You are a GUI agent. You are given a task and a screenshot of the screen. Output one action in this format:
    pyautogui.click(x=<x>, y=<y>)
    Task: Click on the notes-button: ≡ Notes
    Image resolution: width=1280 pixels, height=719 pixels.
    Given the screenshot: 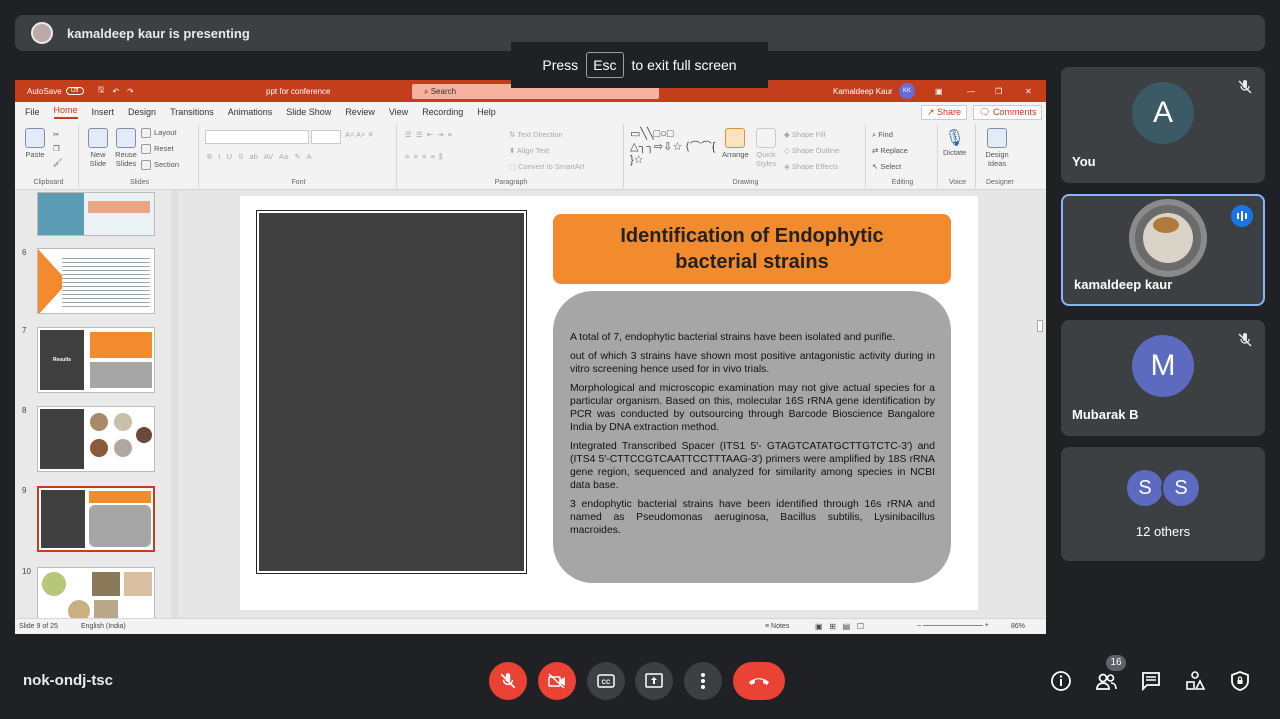 What is the action you would take?
    pyautogui.click(x=777, y=626)
    